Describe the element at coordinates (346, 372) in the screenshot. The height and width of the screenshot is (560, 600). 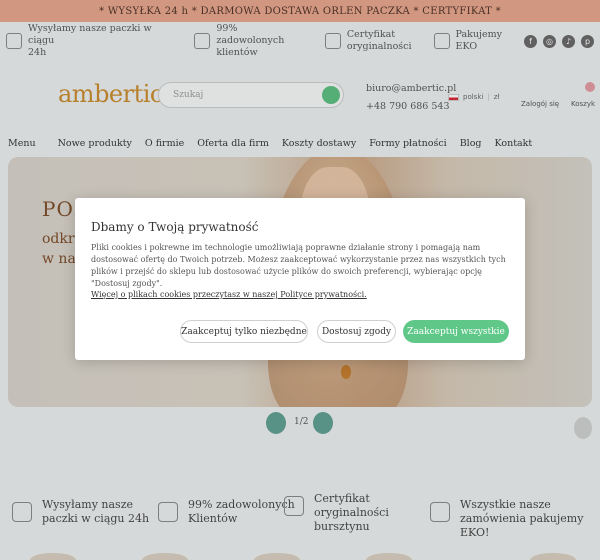
I see `amber-pendant-image` at that location.